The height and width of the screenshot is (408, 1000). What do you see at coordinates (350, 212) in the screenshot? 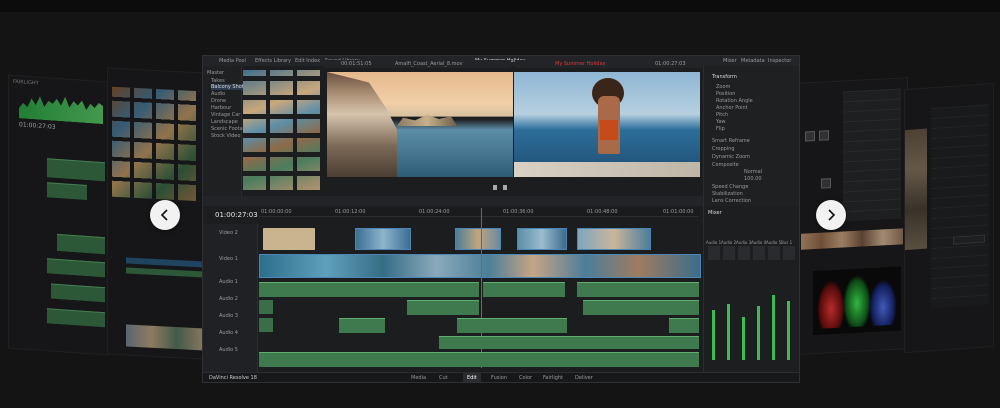
I see `ruler-mark: 01:00:12:00` at bounding box center [350, 212].